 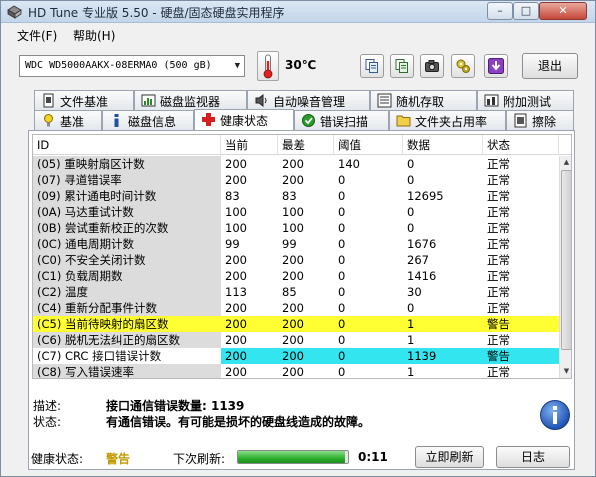 I want to click on tab-folder-usage-label: 文件夹占用率, so click(x=451, y=122).